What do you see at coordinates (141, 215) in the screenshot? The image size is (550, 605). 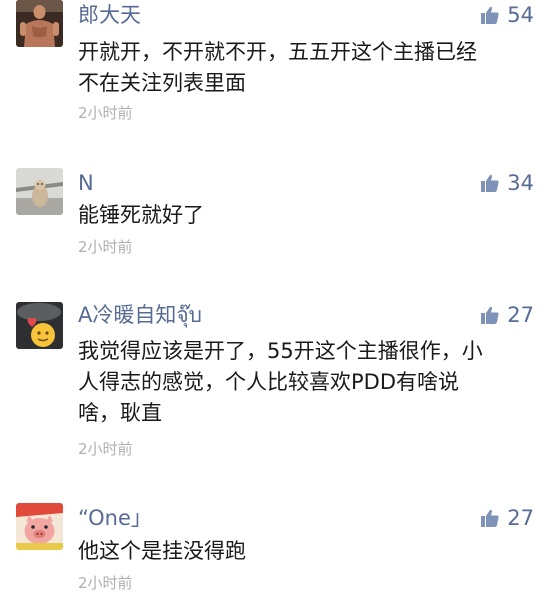 I see `comment-text: 能锤死就好了` at bounding box center [141, 215].